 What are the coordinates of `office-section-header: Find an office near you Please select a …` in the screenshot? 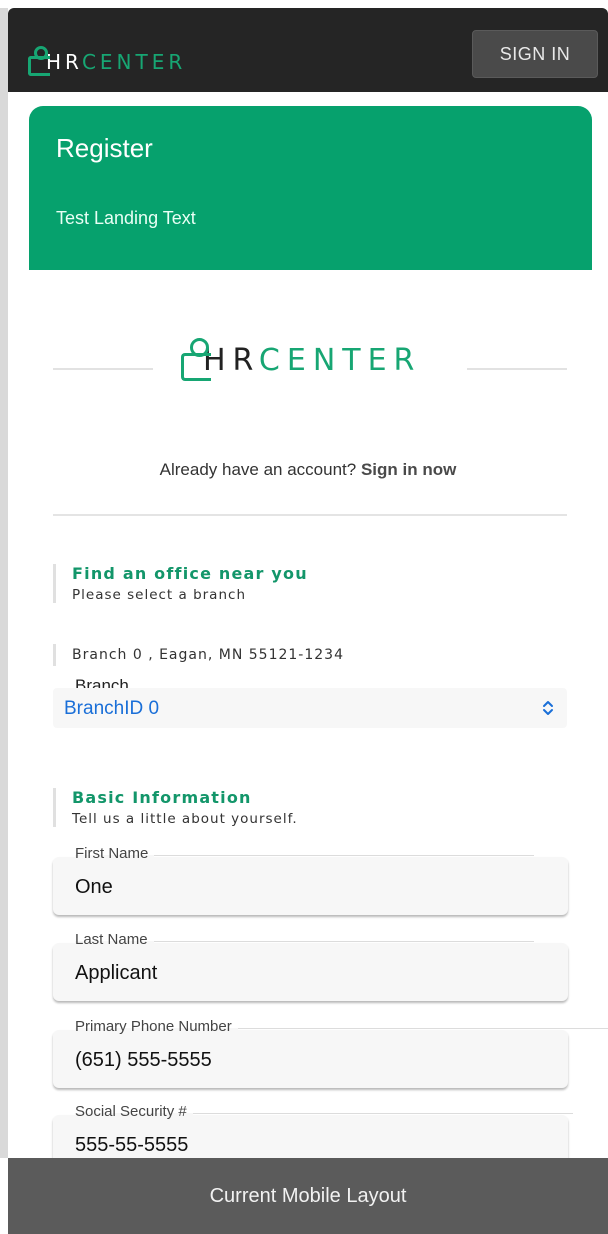 It's located at (180, 583).